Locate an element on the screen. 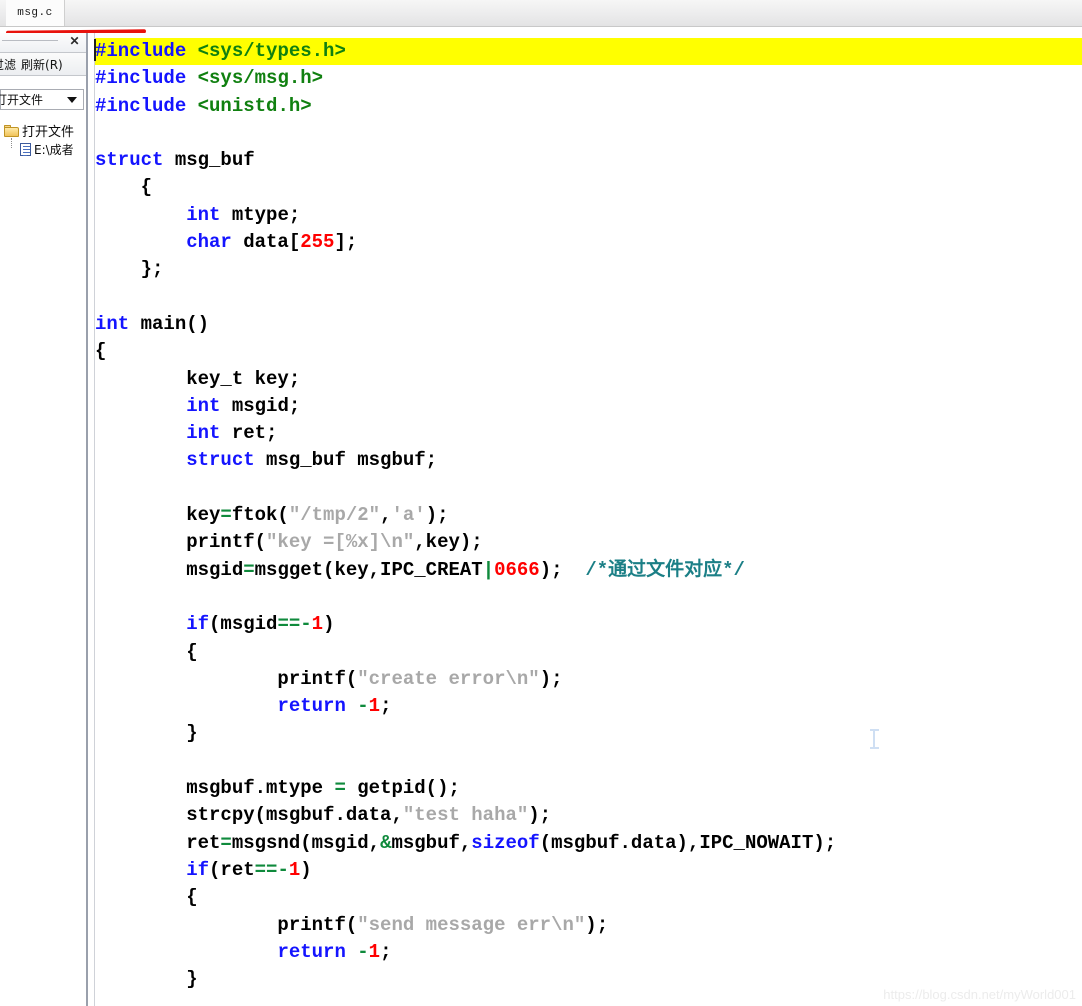 The width and height of the screenshot is (1082, 1006). view-mode-dropdown: 打开文件 is located at coordinates (42, 99).